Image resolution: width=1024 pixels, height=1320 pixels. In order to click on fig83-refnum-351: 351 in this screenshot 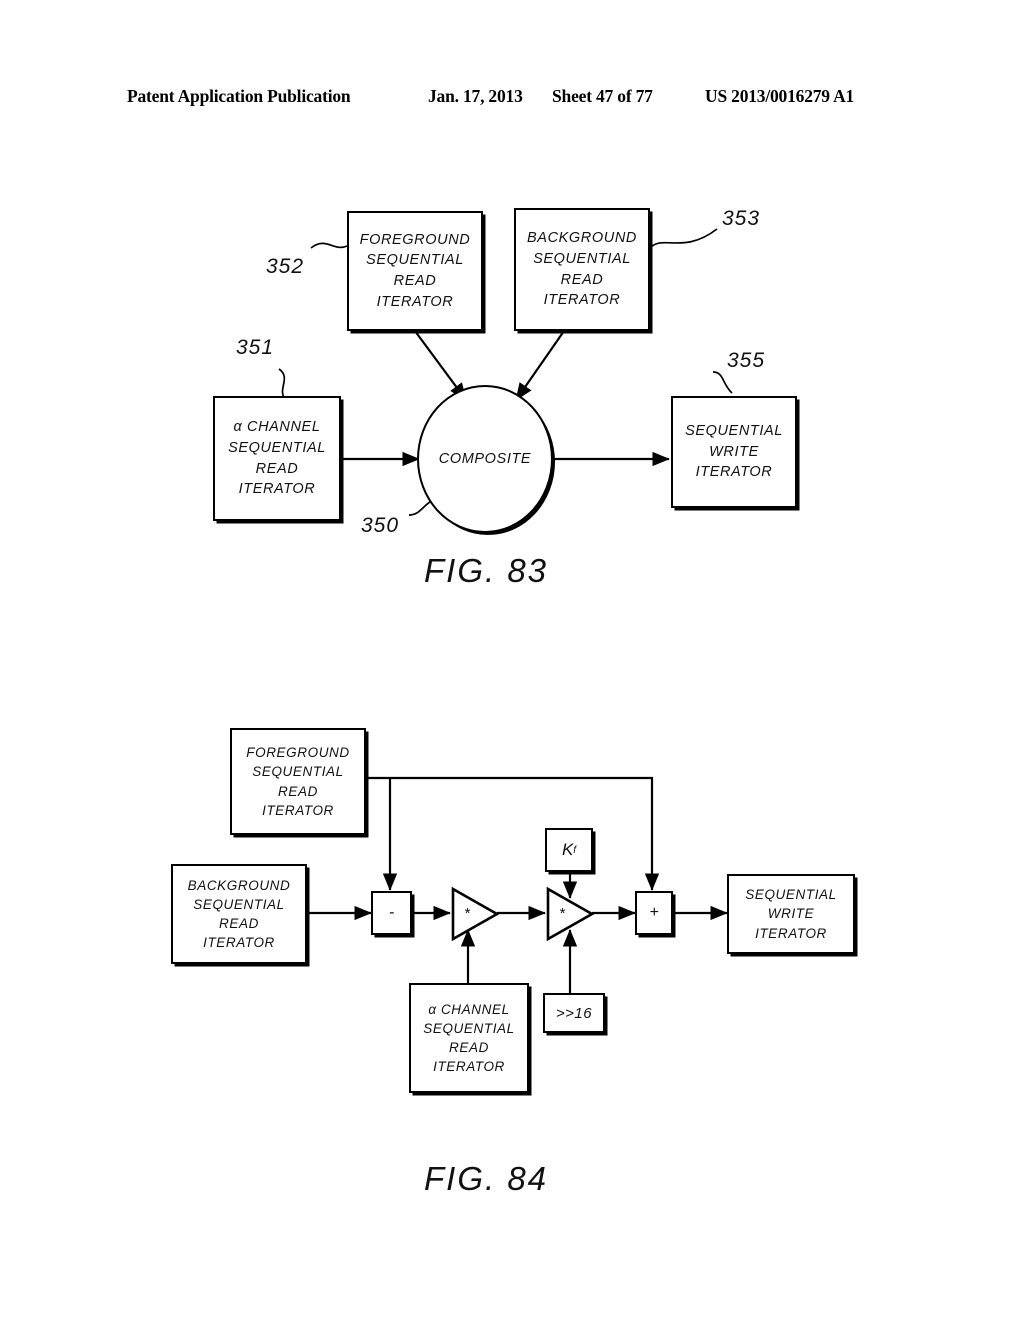, I will do `click(255, 347)`.